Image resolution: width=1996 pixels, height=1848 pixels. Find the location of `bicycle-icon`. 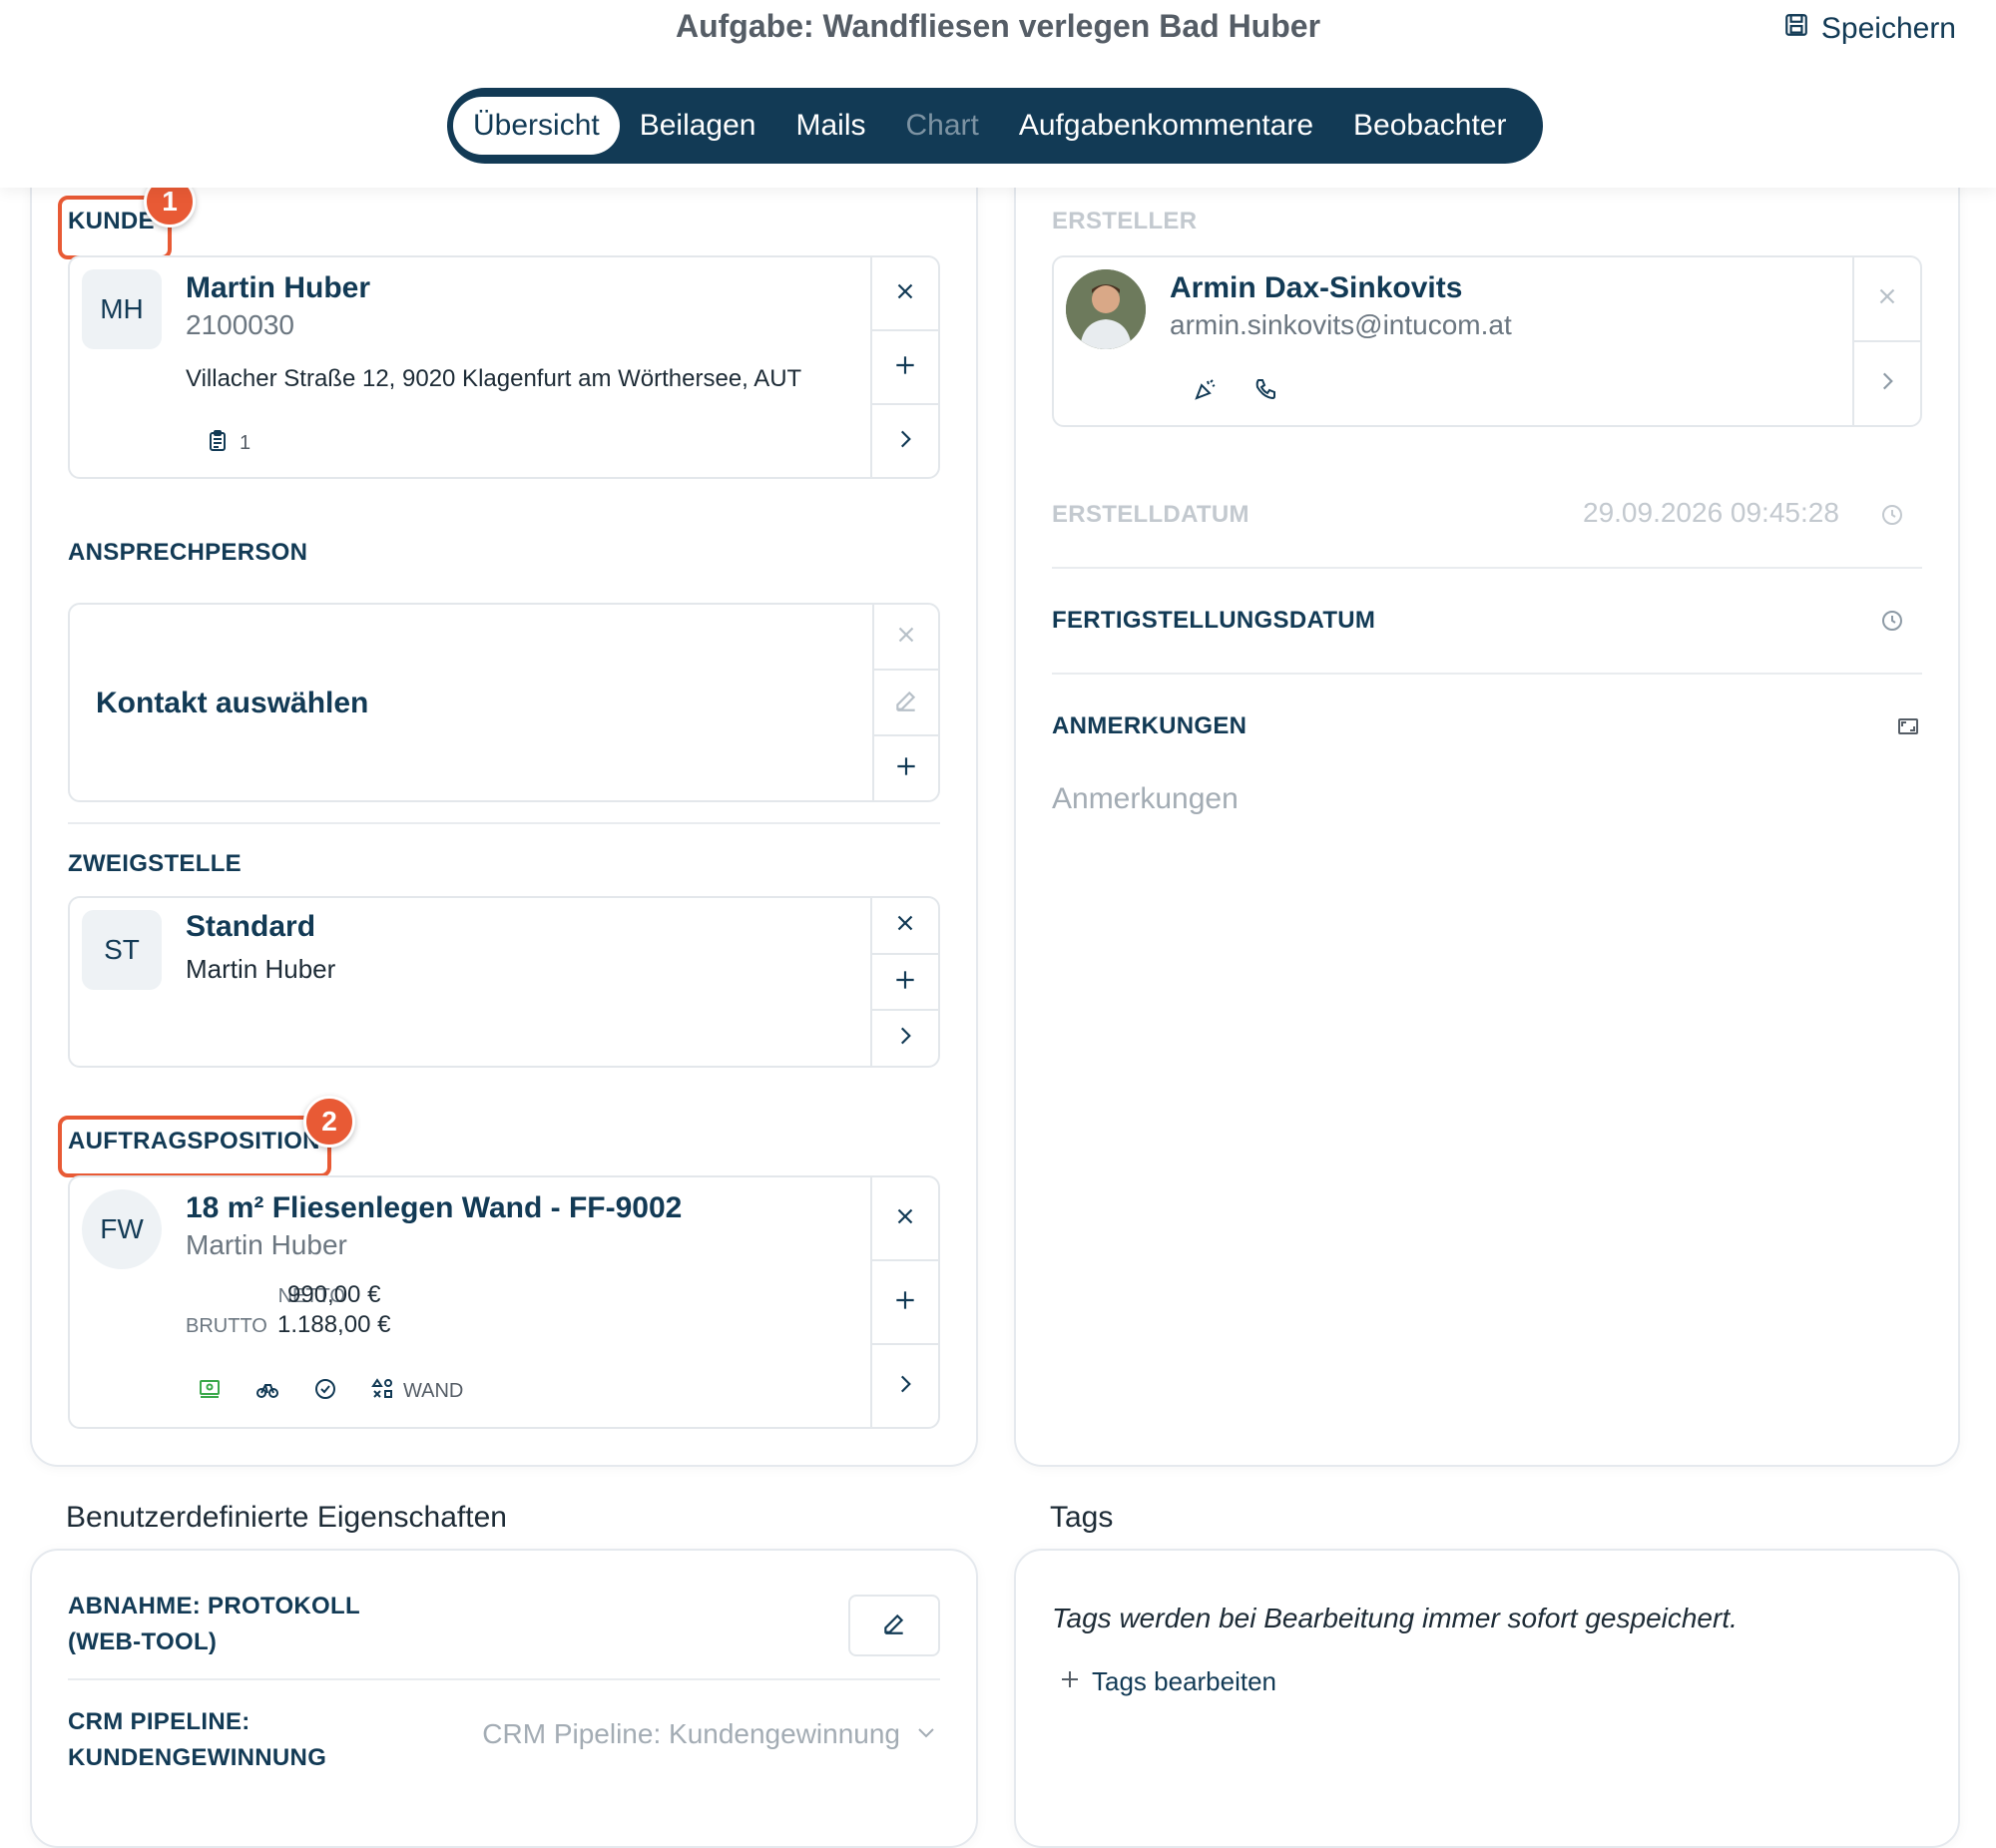

bicycle-icon is located at coordinates (267, 1391).